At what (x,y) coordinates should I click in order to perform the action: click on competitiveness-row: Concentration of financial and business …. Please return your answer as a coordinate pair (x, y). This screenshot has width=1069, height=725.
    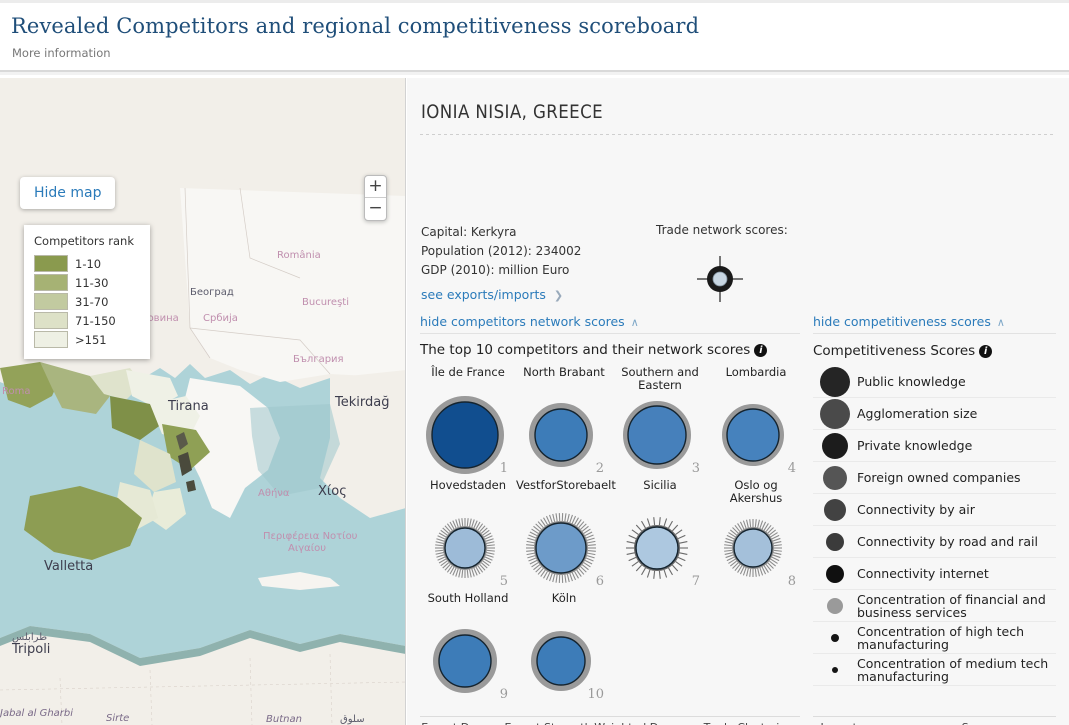
    Looking at the image, I should click on (934, 606).